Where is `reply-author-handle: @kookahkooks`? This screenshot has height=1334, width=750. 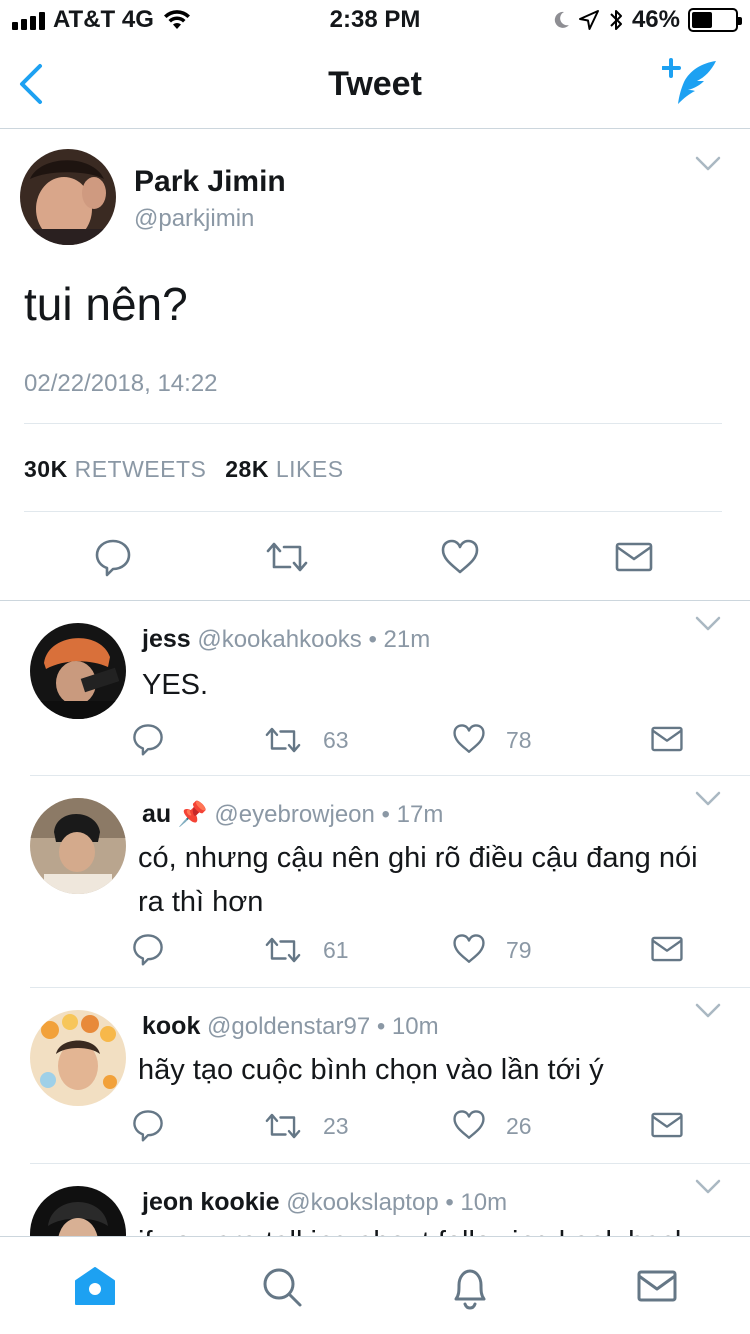
reply-author-handle: @kookahkooks is located at coordinates (279, 639).